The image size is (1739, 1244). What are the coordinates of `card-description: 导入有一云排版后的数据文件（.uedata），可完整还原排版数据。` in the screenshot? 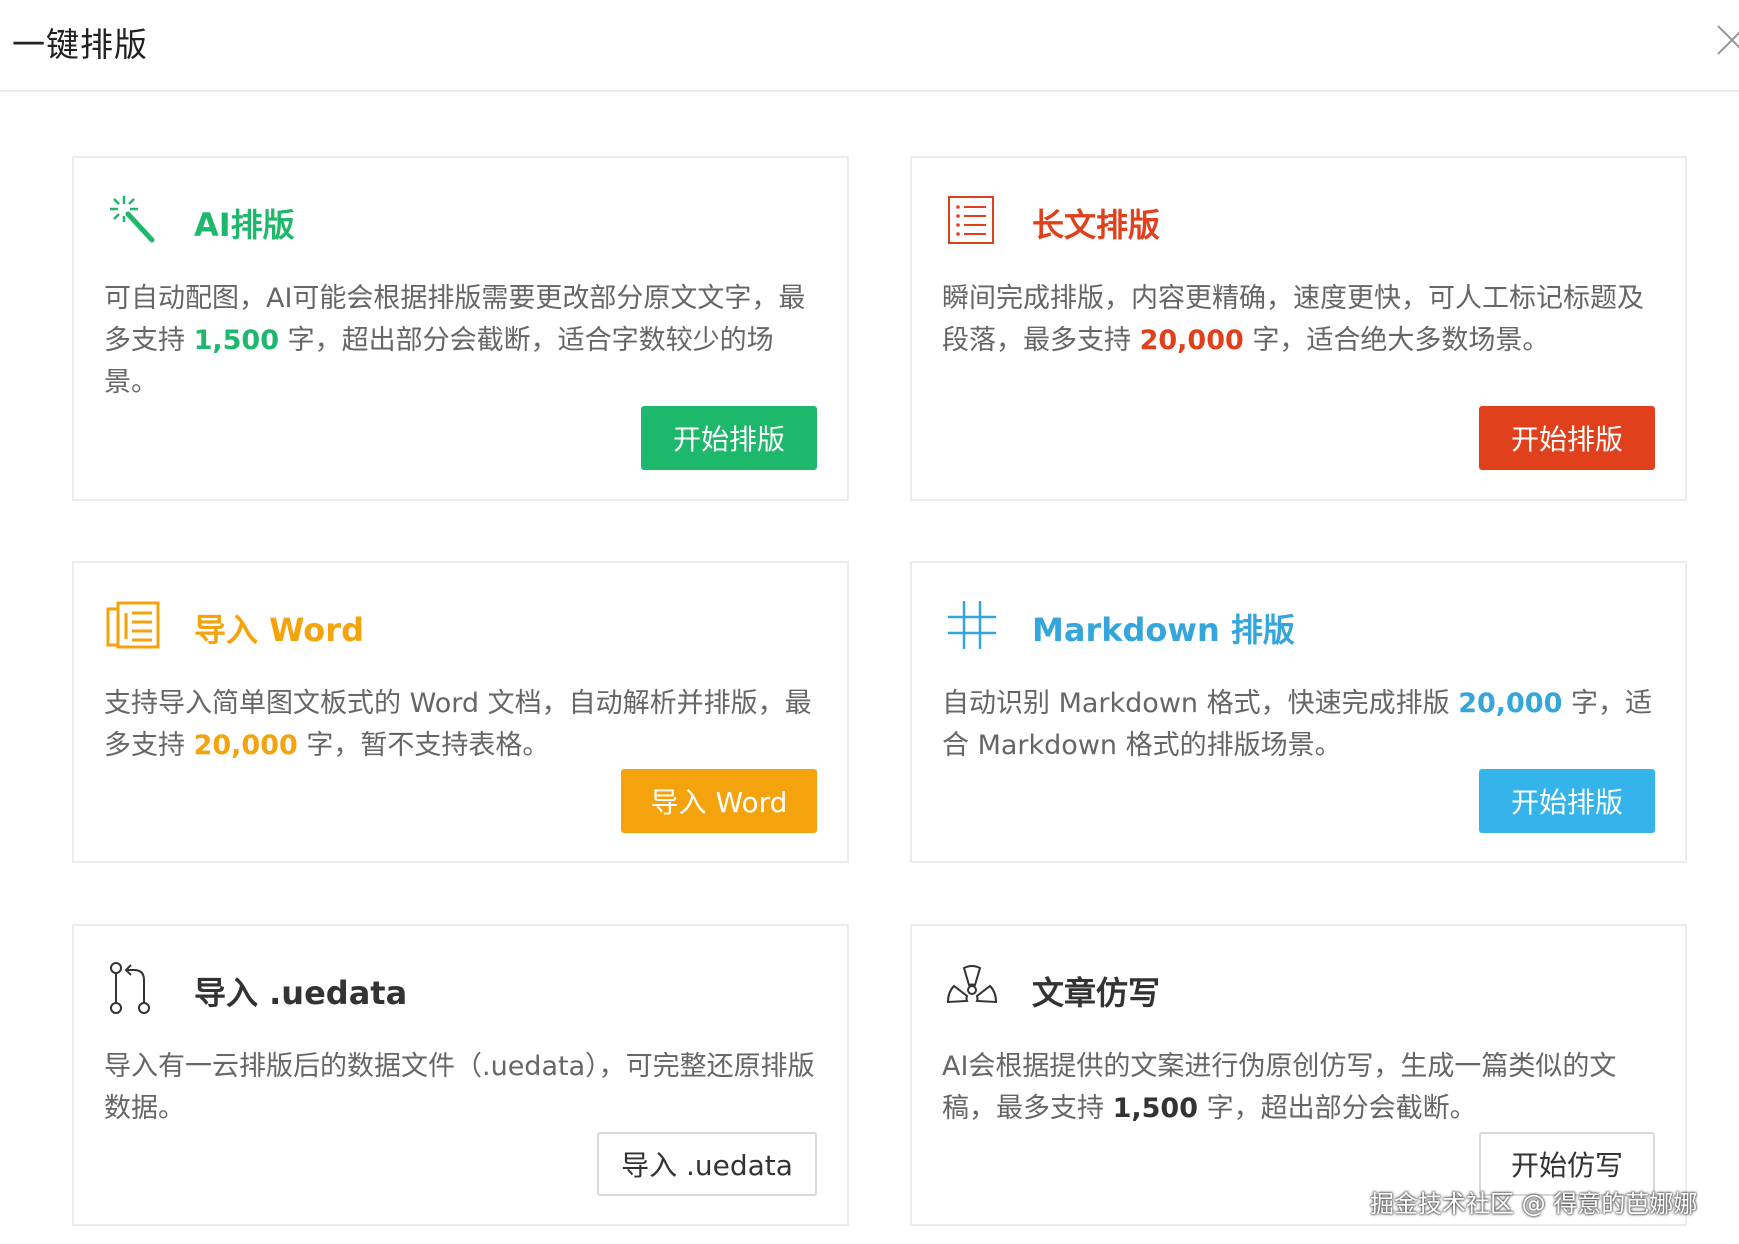 It's located at (461, 1088).